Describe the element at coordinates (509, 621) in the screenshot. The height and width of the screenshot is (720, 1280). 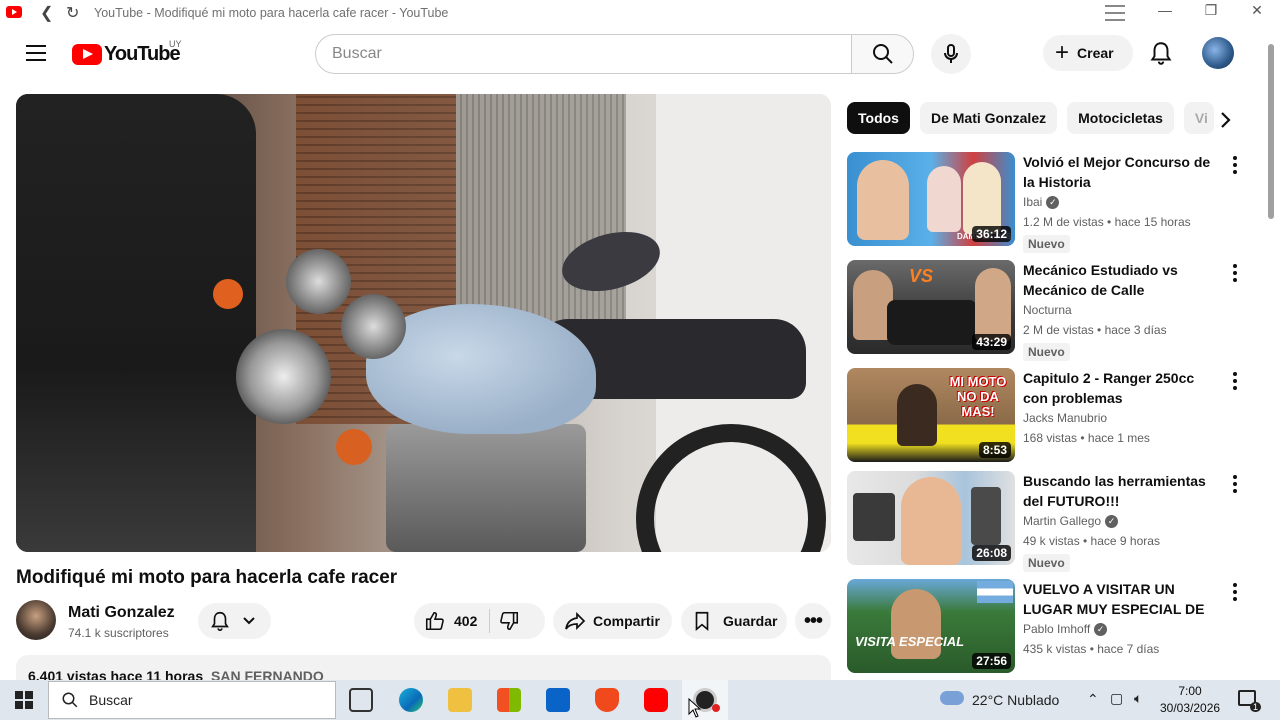
I see `thumbs-down-icon` at that location.